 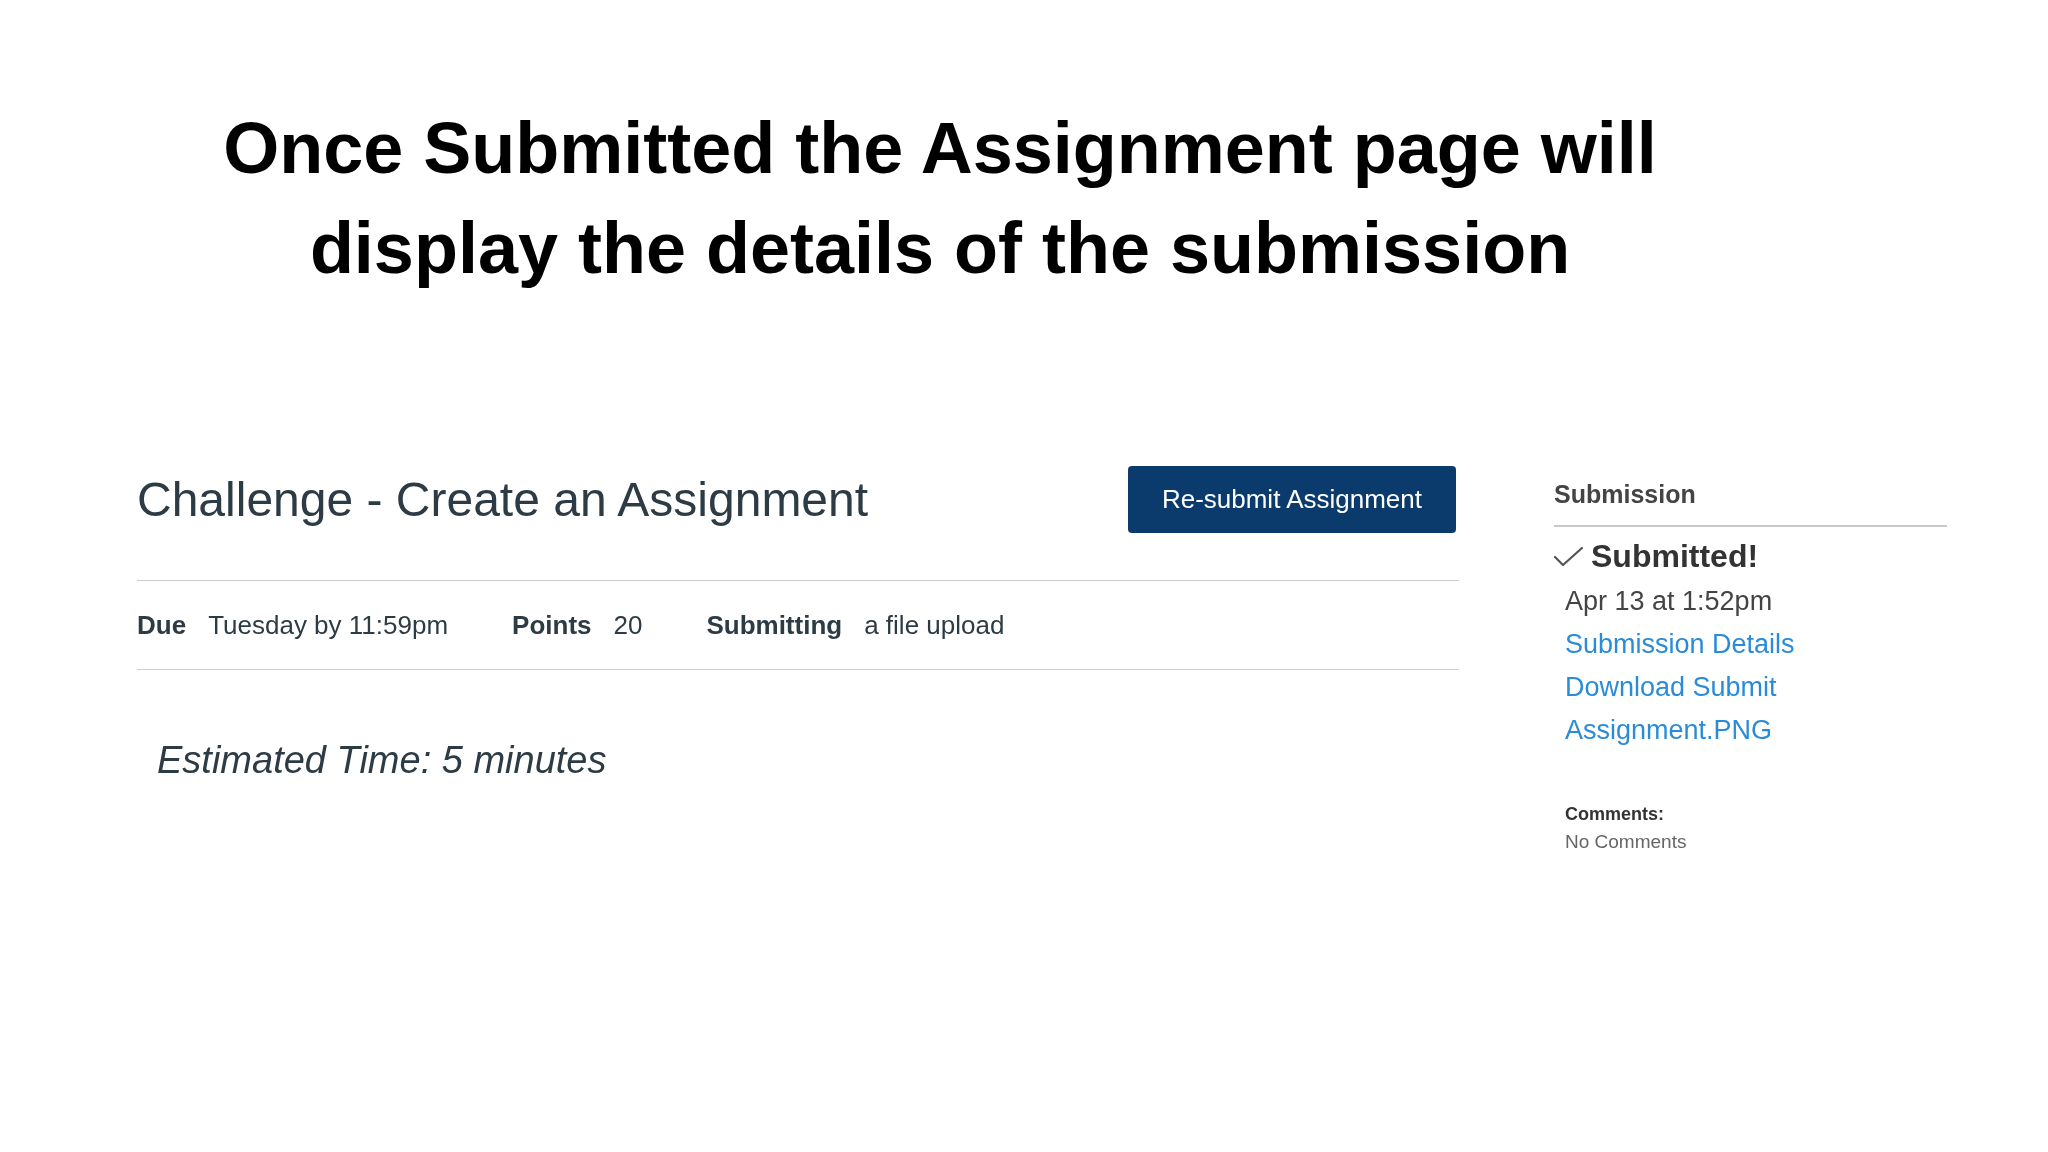 I want to click on sidebar-heading: Submission, so click(x=1625, y=494).